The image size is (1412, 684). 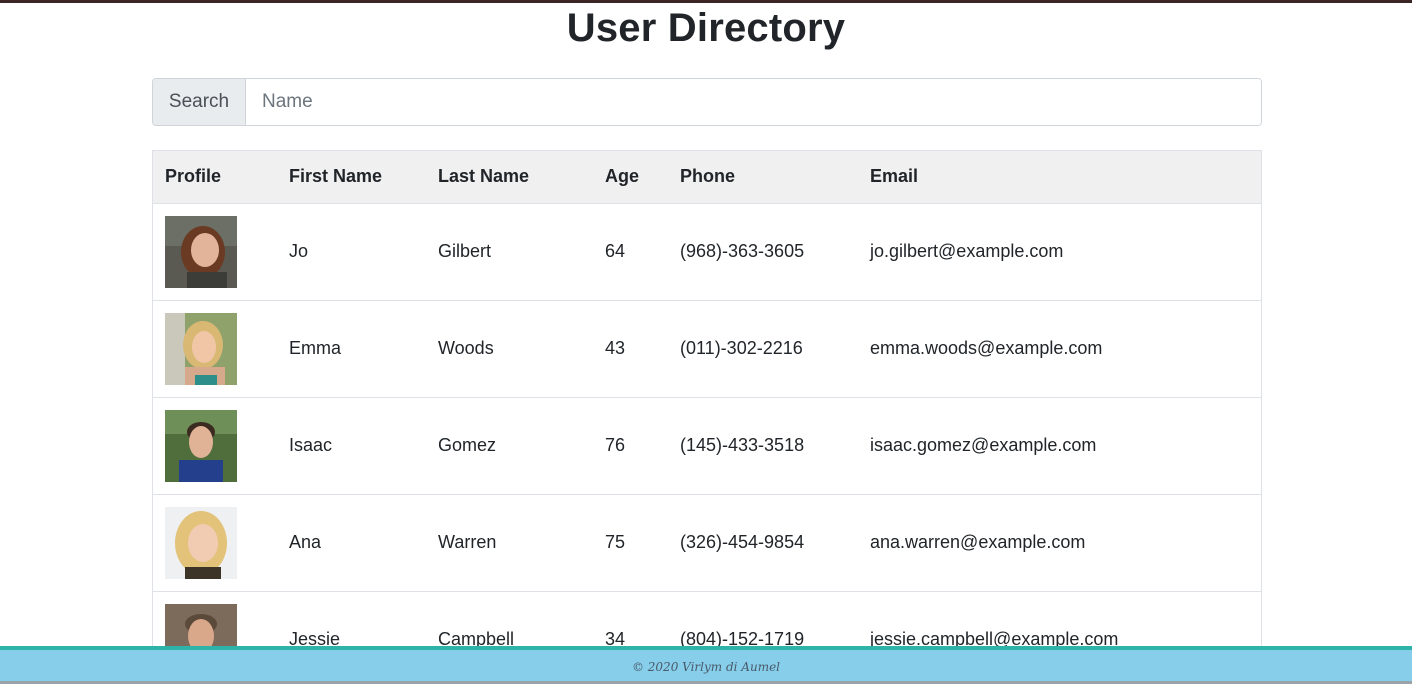 What do you see at coordinates (615, 251) in the screenshot?
I see `age-cell: 64` at bounding box center [615, 251].